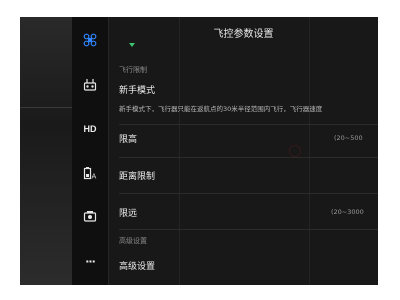 Image resolution: width=400 pixels, height=300 pixels. What do you see at coordinates (221, 109) in the screenshot?
I see `novice-mode-description: 新手模式下，飞行器只能在返航点的30米半径范围内飞行，飞行器速度` at bounding box center [221, 109].